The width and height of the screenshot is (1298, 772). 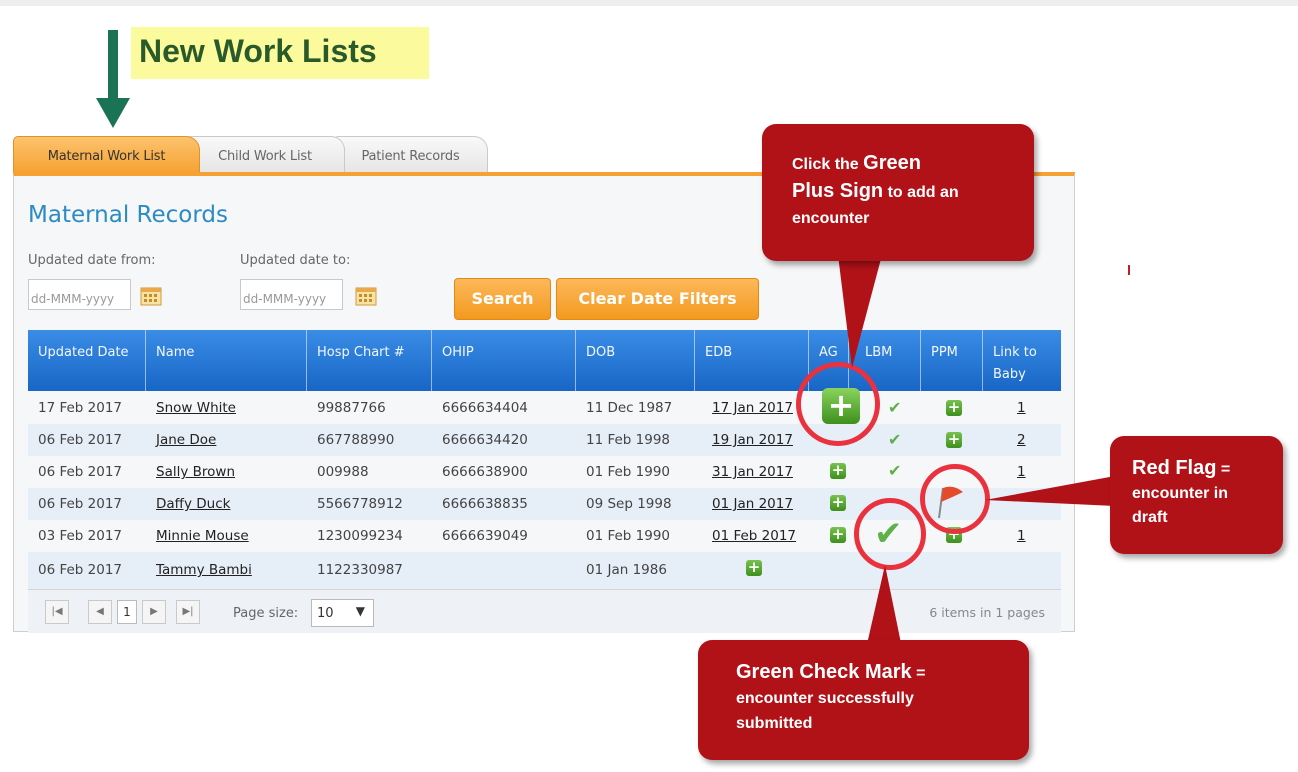 What do you see at coordinates (485, 472) in the screenshot?
I see `cell-ohip: 6666638900` at bounding box center [485, 472].